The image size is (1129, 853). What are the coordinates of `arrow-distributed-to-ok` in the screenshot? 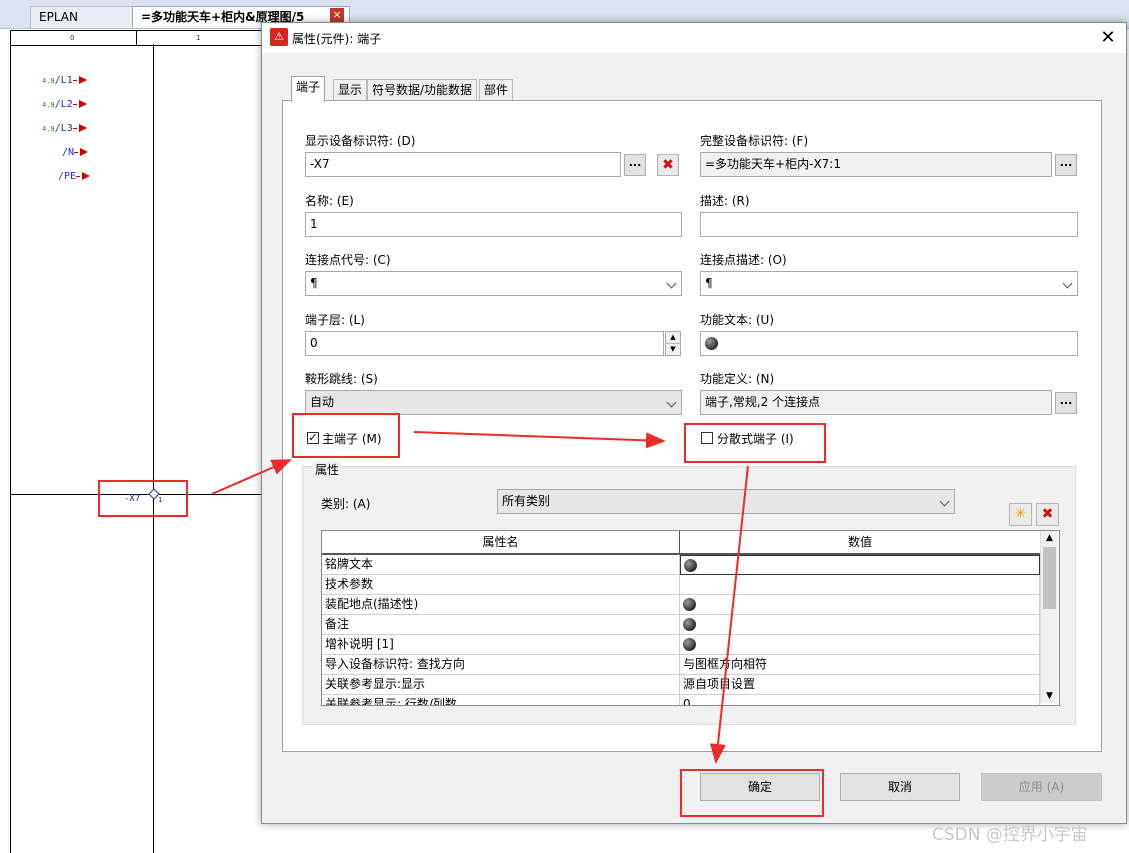 It's located at (729, 614).